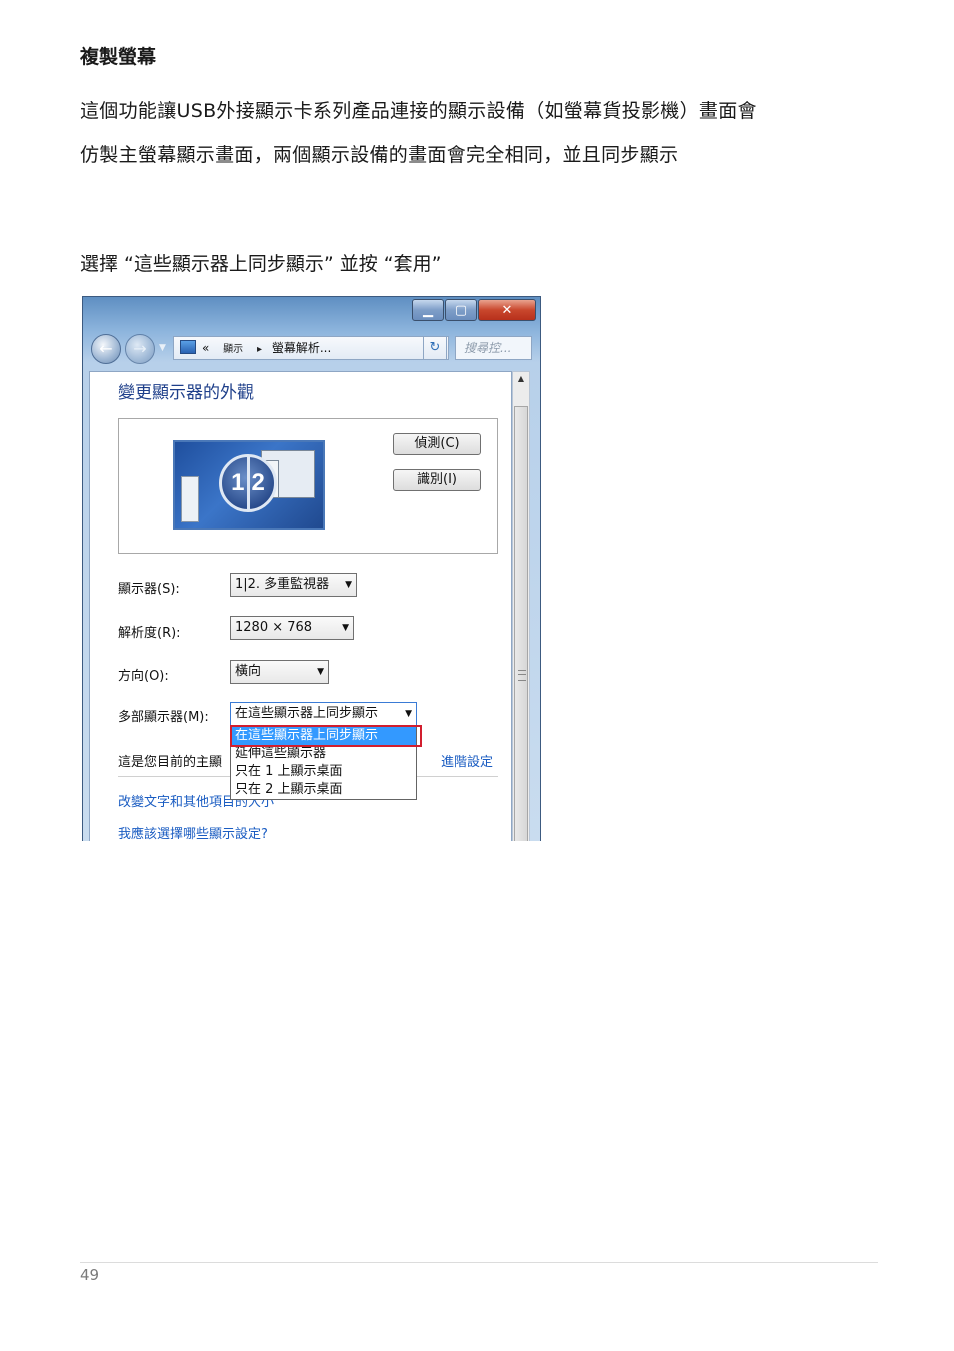 This screenshot has height=1351, width=954. Describe the element at coordinates (418, 111) in the screenshot. I see `description-line-1: 這個功能讓USB外接顯示卡系列產品連接的顯示設備（如螢幕貨投影機）畫面會` at that location.